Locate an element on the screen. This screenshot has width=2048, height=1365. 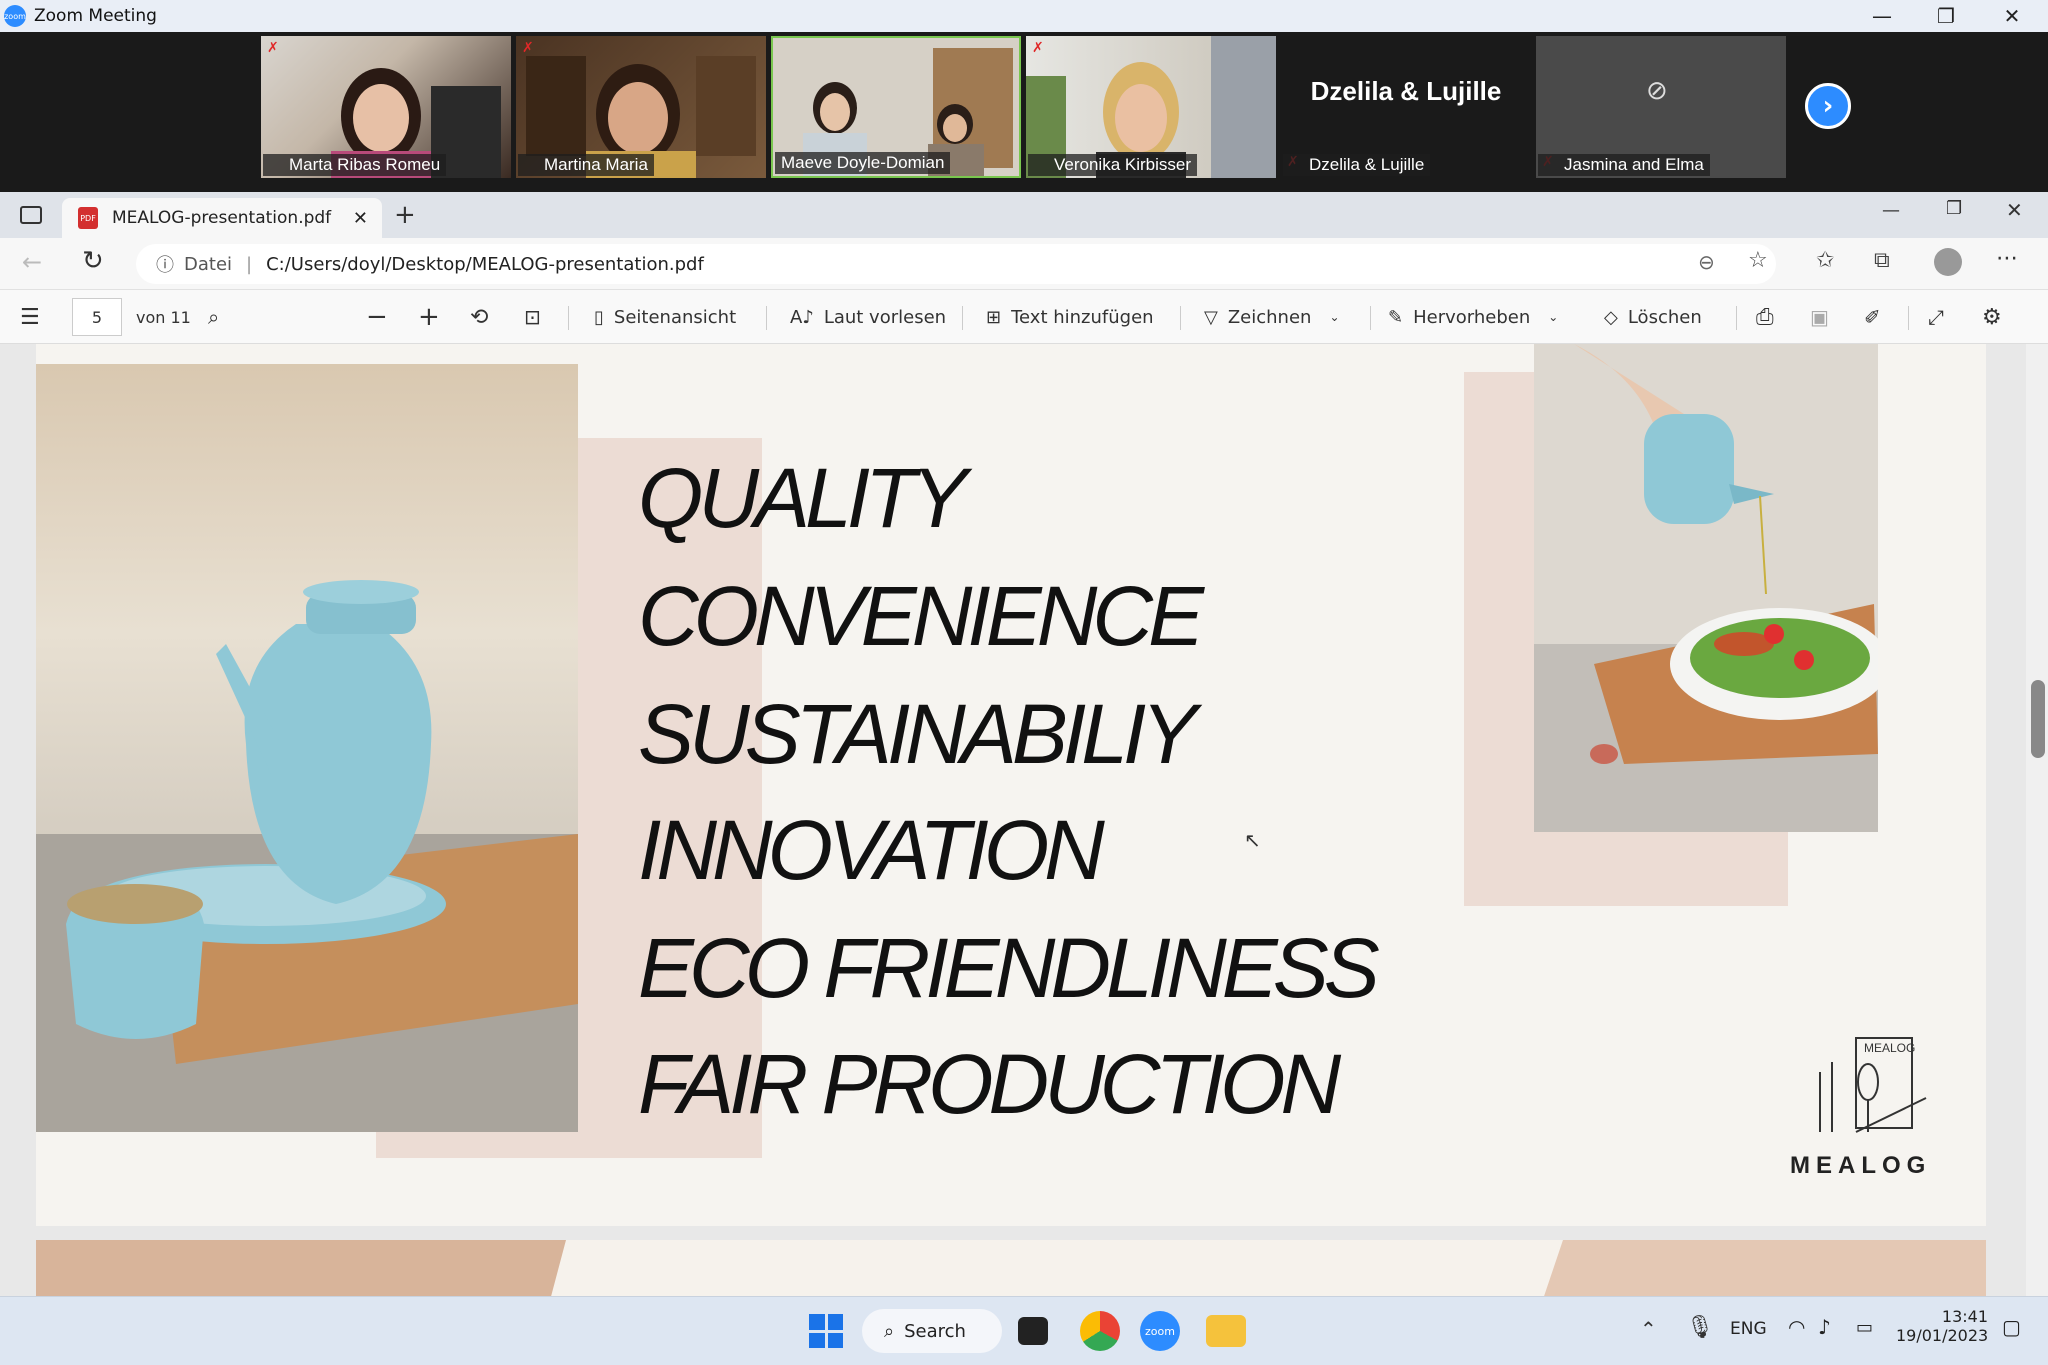
taskbar-search: ⌕ Search is located at coordinates (932, 1331).